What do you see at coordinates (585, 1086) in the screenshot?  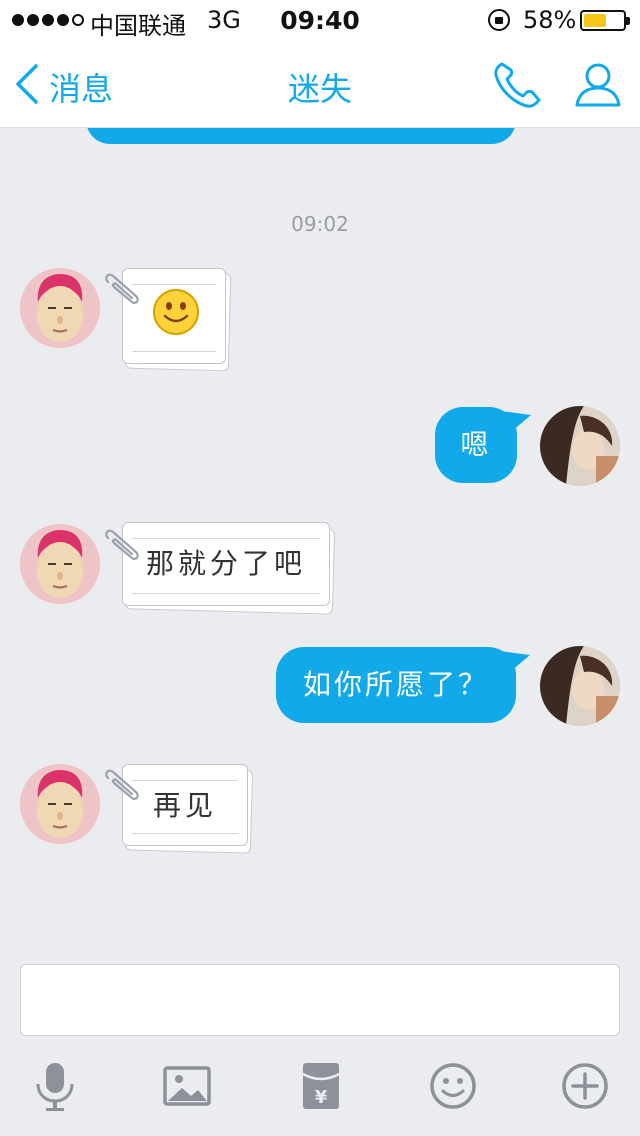 I see `plus-icon` at bounding box center [585, 1086].